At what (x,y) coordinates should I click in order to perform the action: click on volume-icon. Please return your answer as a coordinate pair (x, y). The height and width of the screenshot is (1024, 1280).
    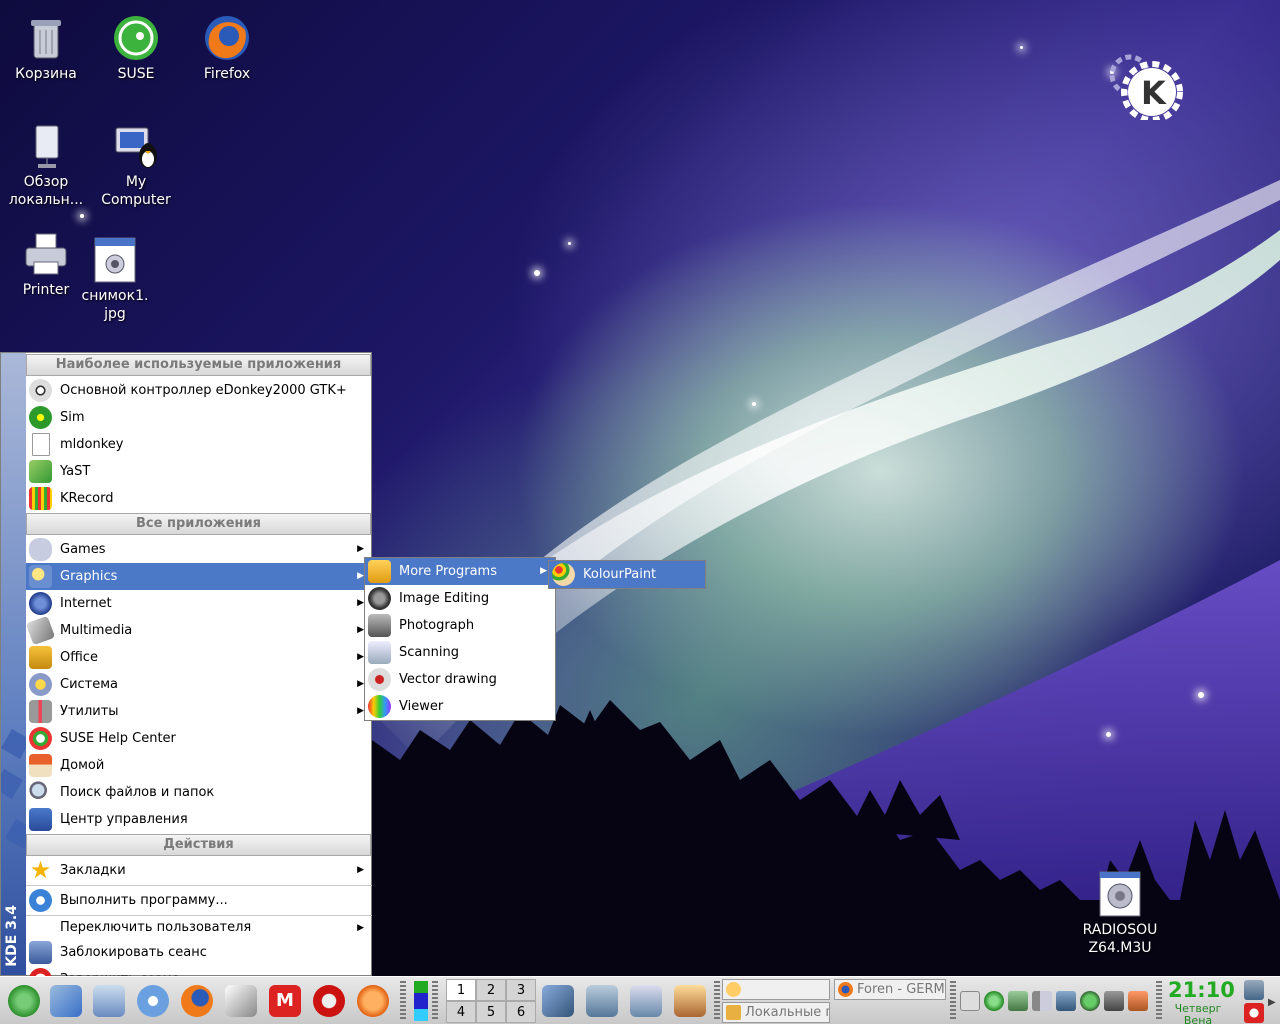
    Looking at the image, I should click on (1042, 1001).